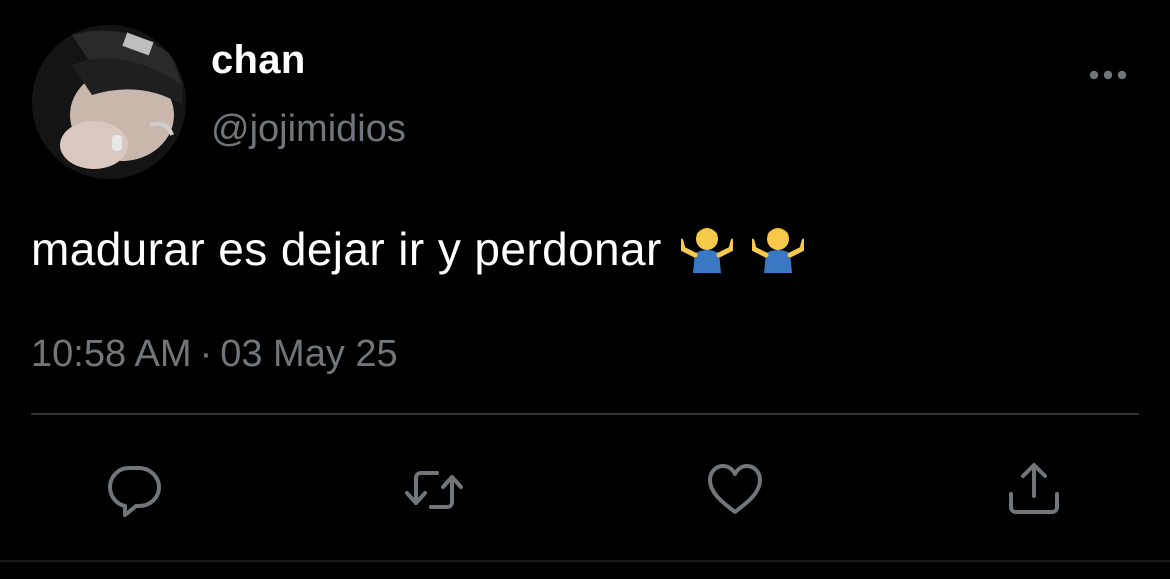 This screenshot has height=579, width=1170. I want to click on retweet-icon, so click(434, 490).